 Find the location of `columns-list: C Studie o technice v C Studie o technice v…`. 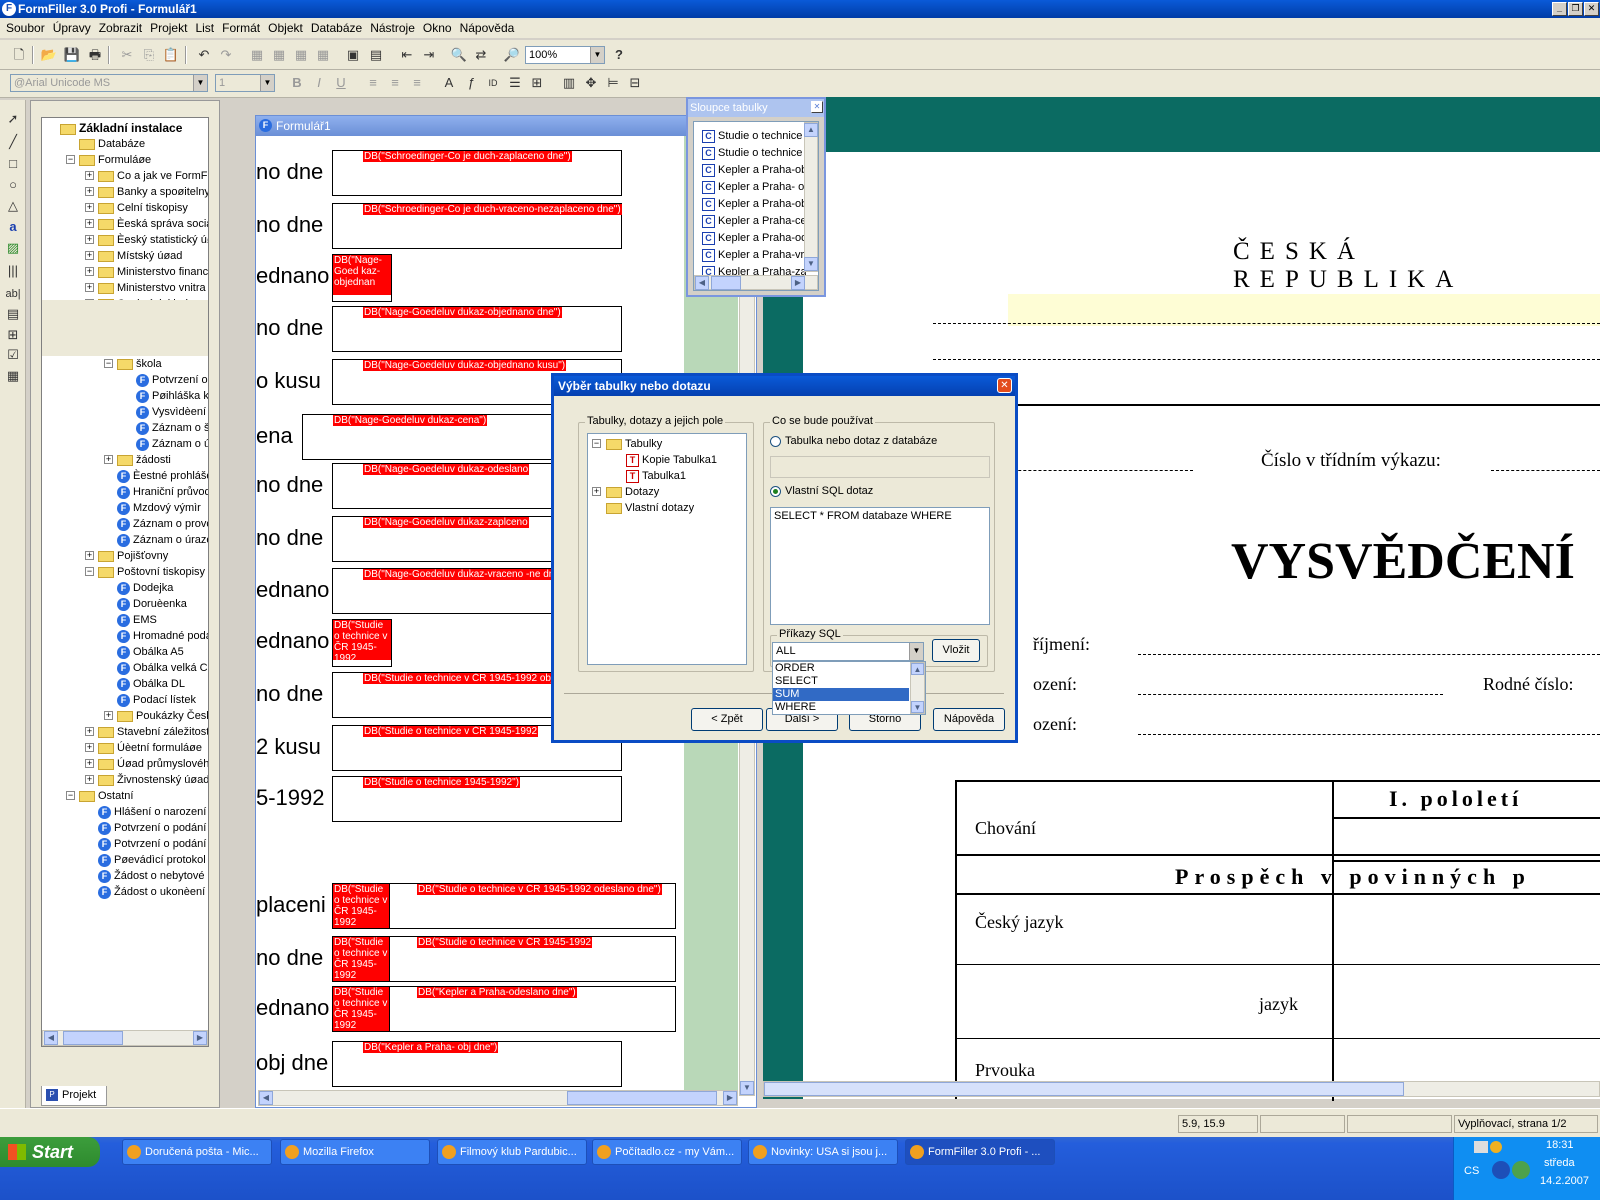

columns-list: C Studie o technice v C Studie o technice v… is located at coordinates (756, 206).